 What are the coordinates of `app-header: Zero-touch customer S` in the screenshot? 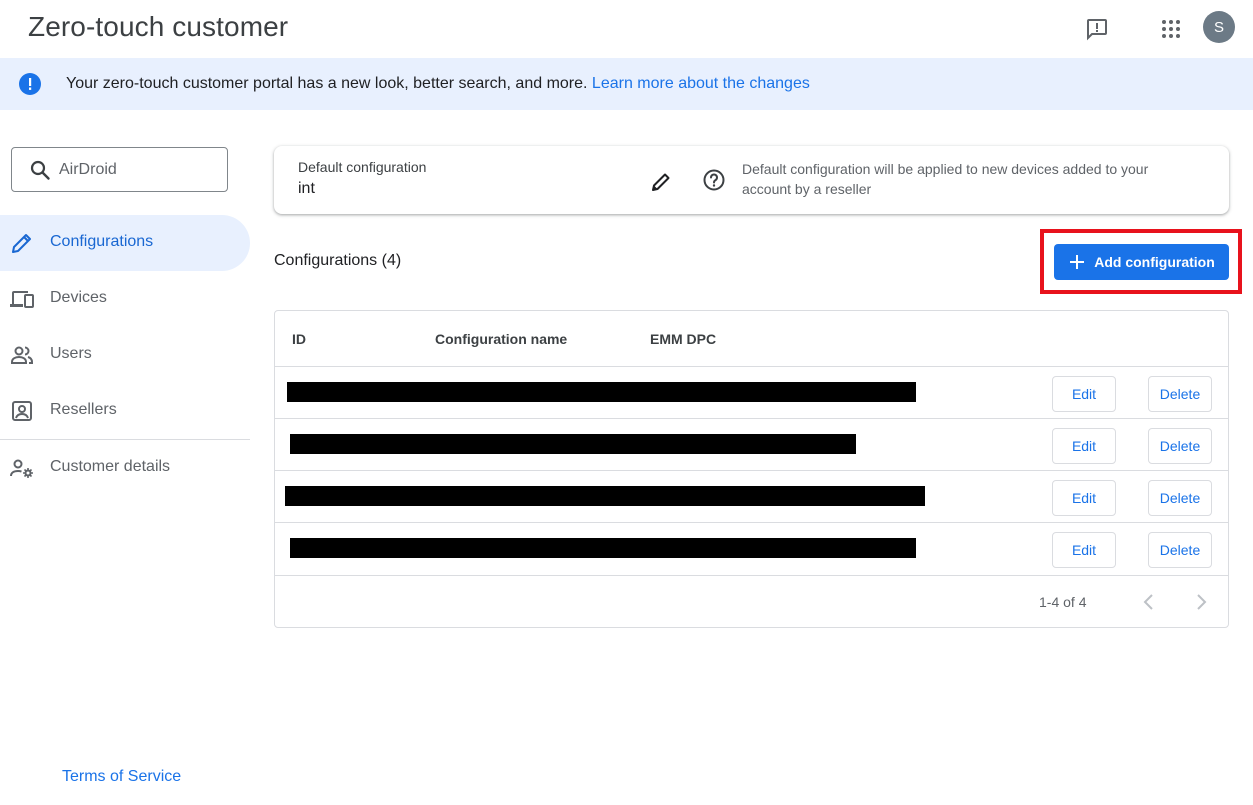 It's located at (626, 29).